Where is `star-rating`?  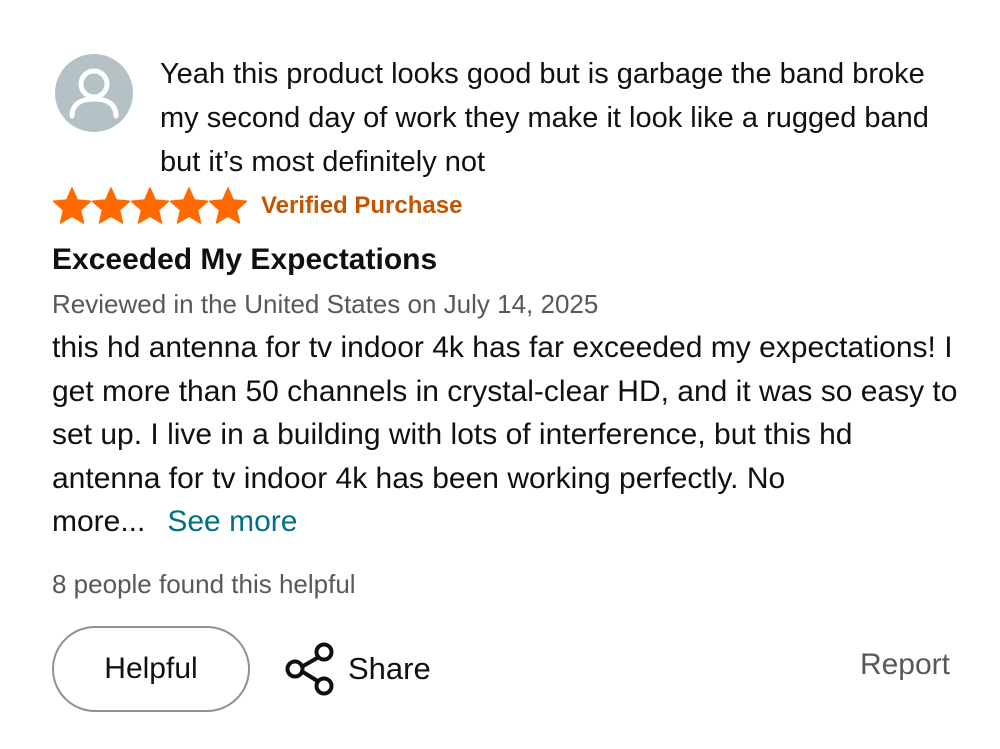 star-rating is located at coordinates (150, 206).